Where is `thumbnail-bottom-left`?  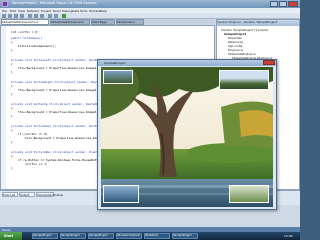
thumbnail-bottom-left is located at coordinates (121, 194).